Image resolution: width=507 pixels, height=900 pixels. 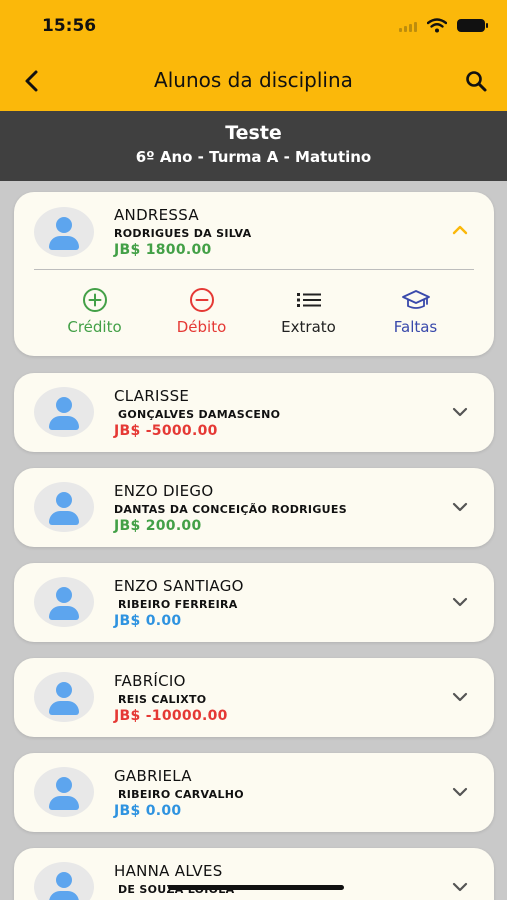 I want to click on credit-label: Crédito, so click(x=94, y=327).